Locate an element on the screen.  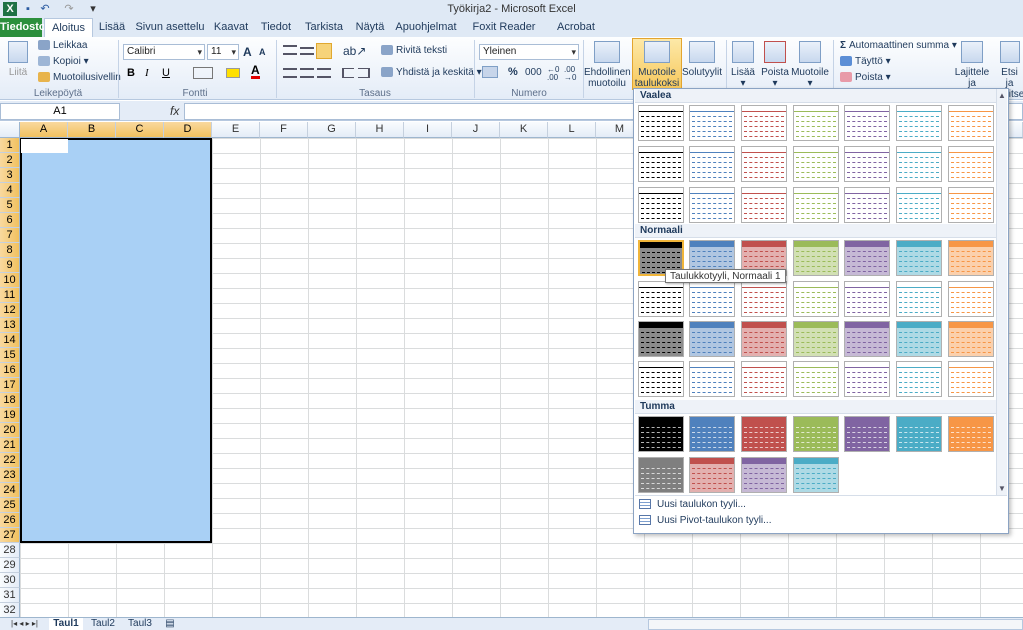
format-cells-button: Muotoile ▾ is located at coordinates (810, 65).